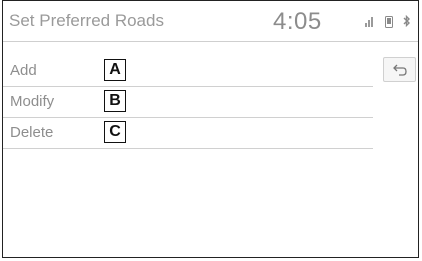 This screenshot has width=422, height=261. What do you see at coordinates (188, 102) in the screenshot?
I see `menu-item-modify: Modify B` at bounding box center [188, 102].